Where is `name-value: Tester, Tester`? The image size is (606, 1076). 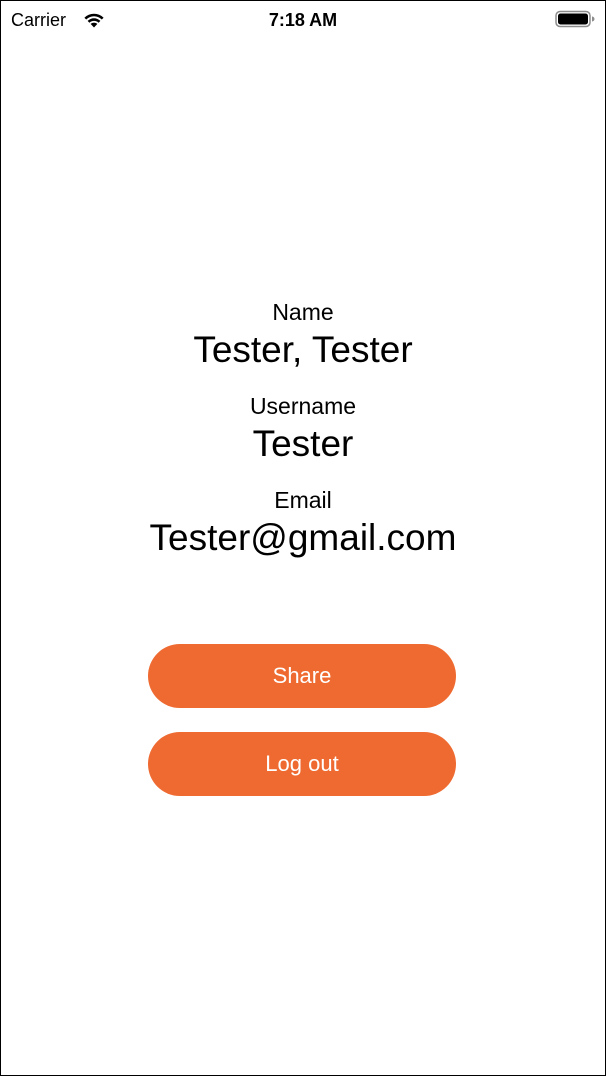 name-value: Tester, Tester is located at coordinates (303, 349).